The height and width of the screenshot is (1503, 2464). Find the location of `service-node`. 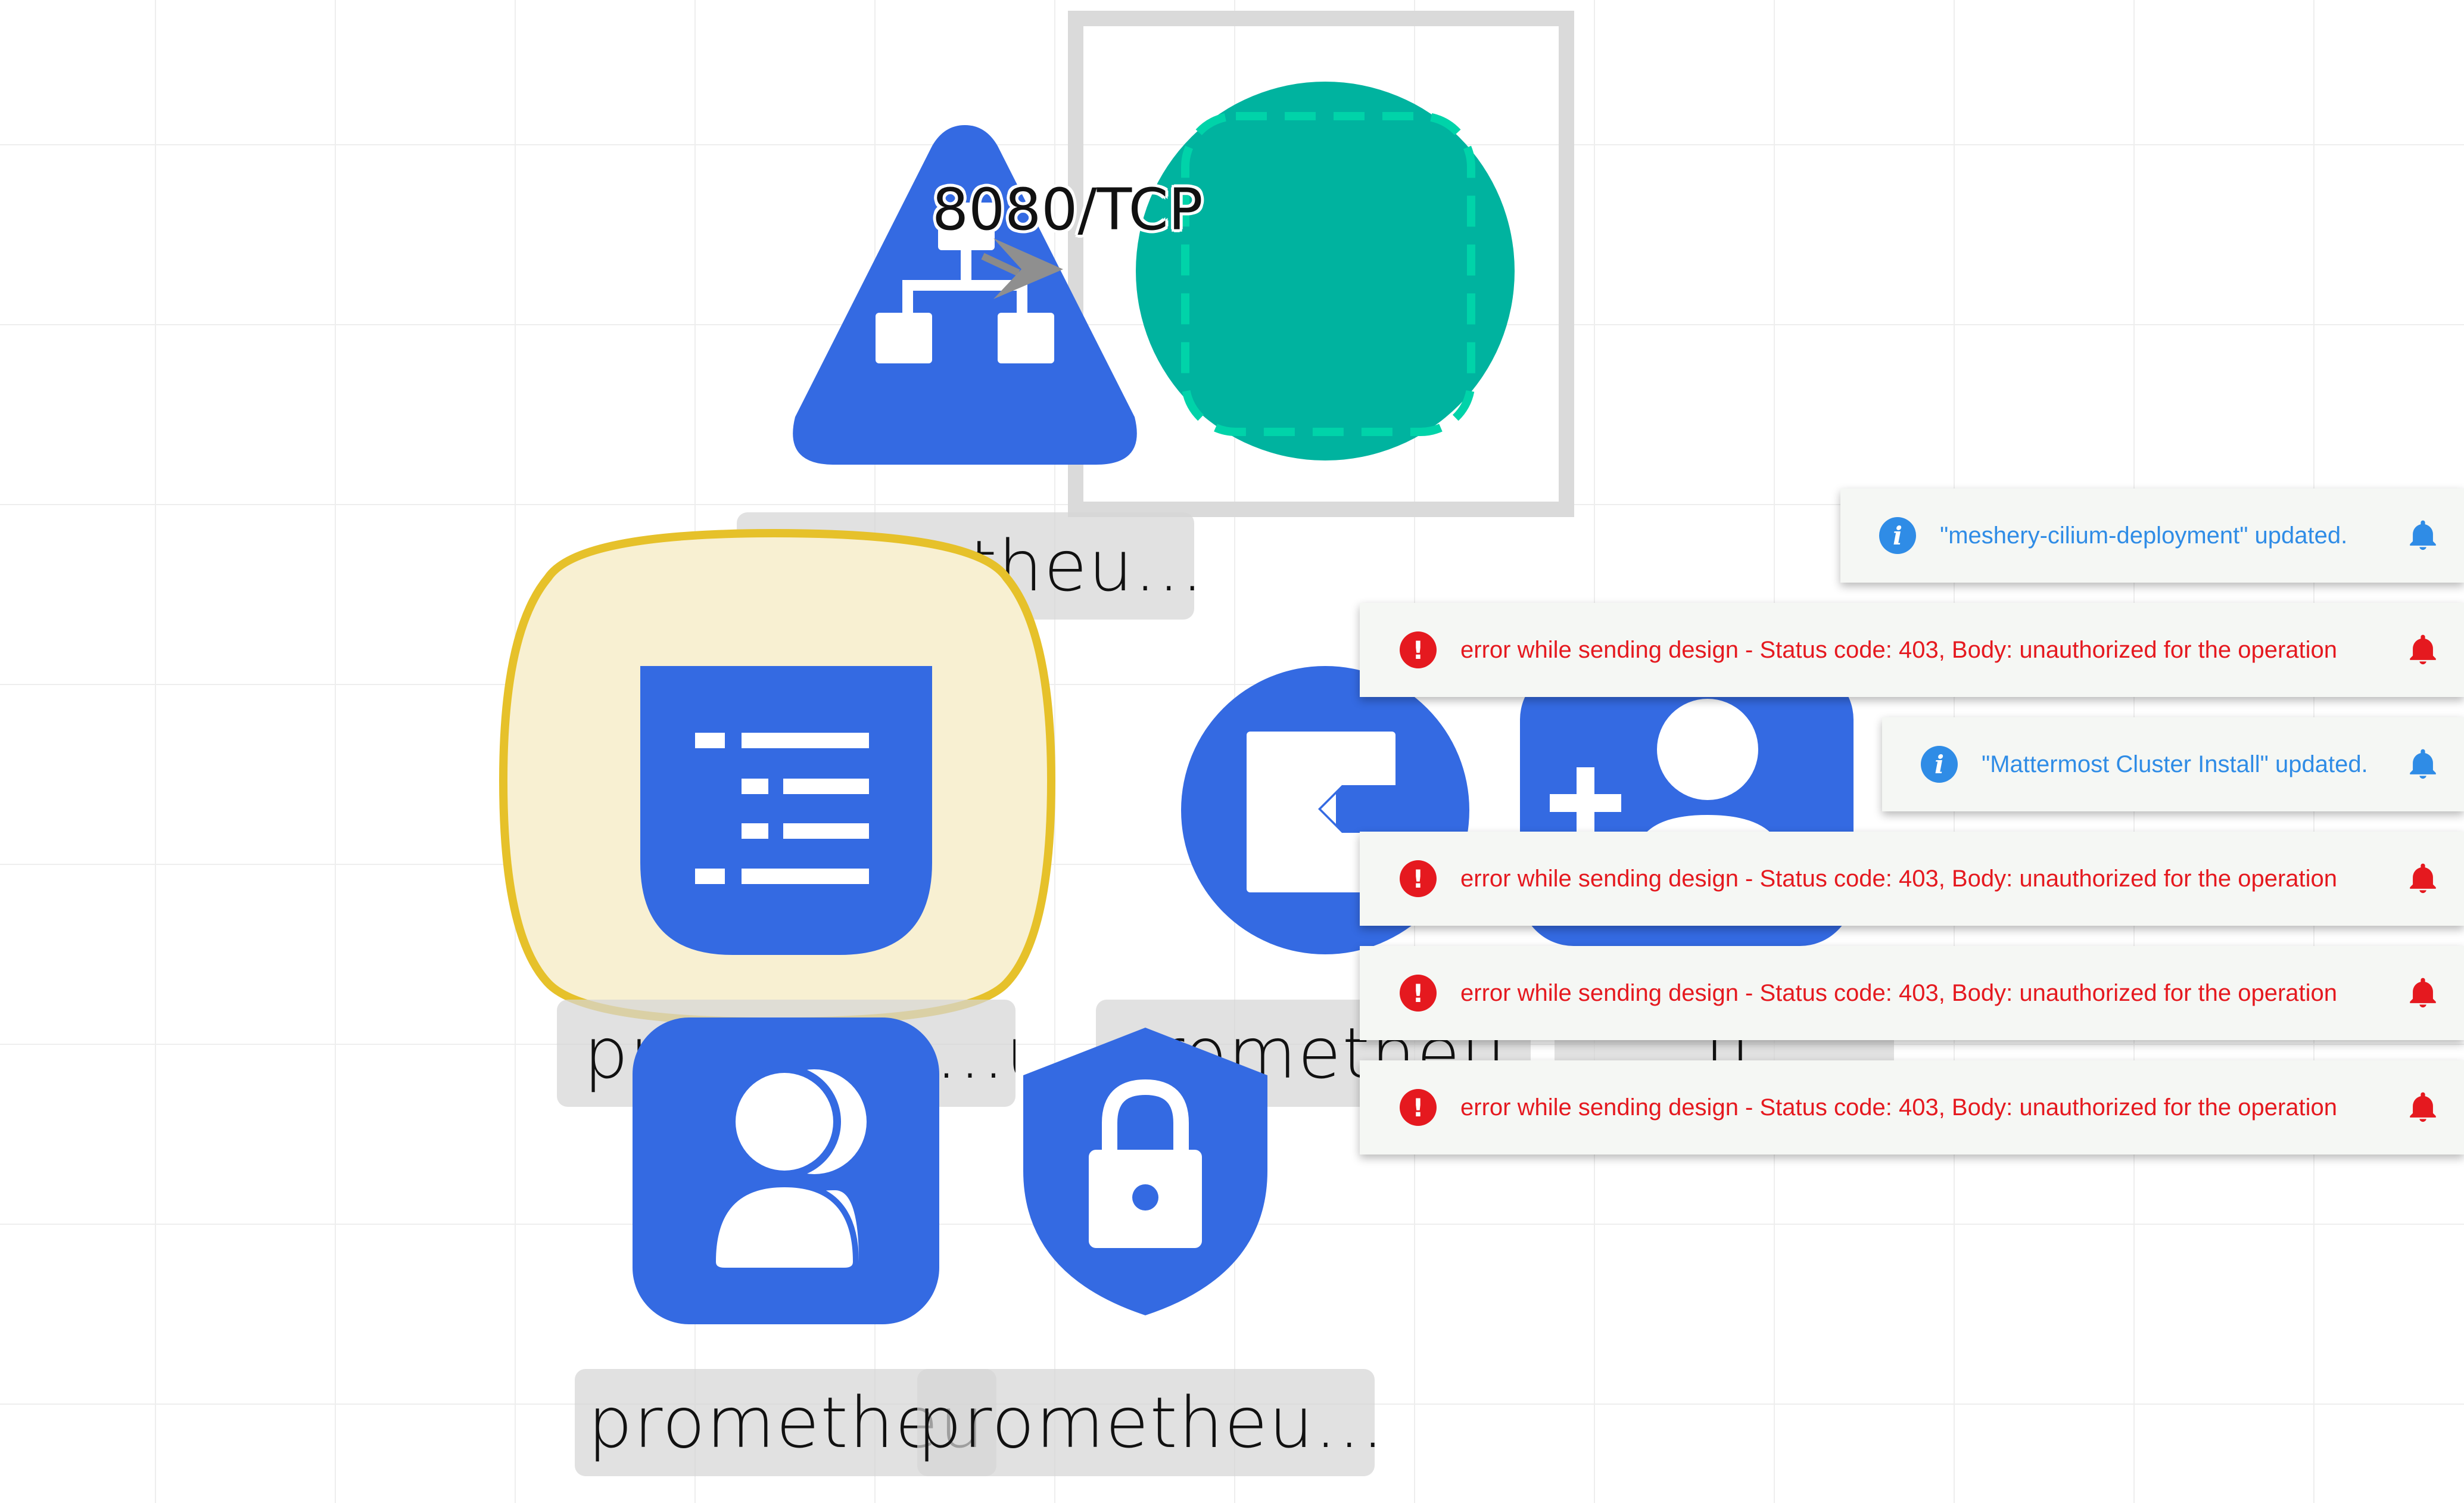

service-node is located at coordinates (965, 295).